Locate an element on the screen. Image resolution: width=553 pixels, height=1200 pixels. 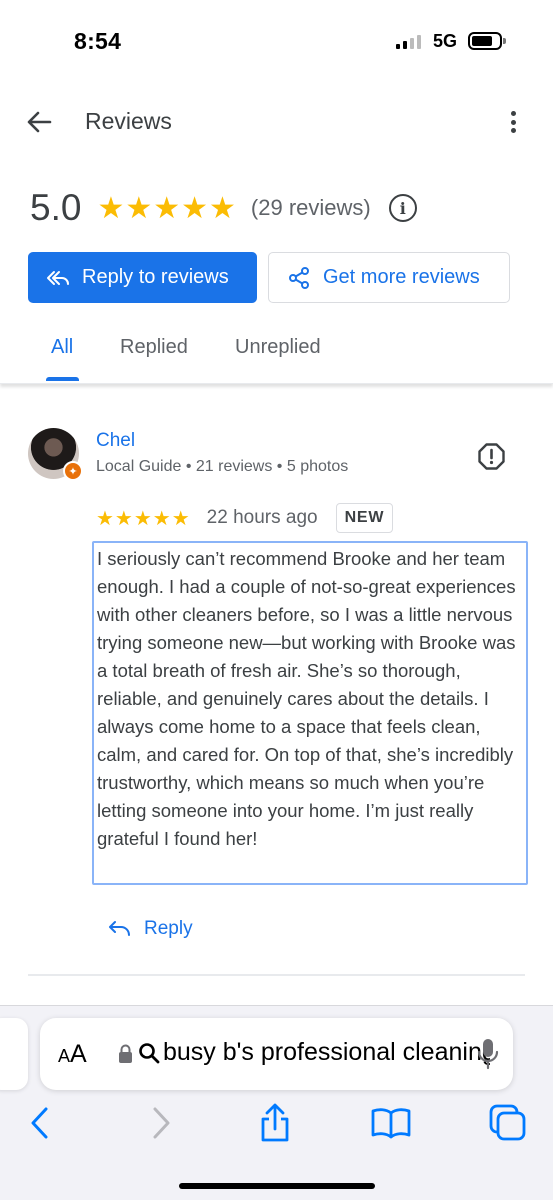
rating-summary: 5.0 ★★★★★ (29 reviews) i is located at coordinates (223, 208).